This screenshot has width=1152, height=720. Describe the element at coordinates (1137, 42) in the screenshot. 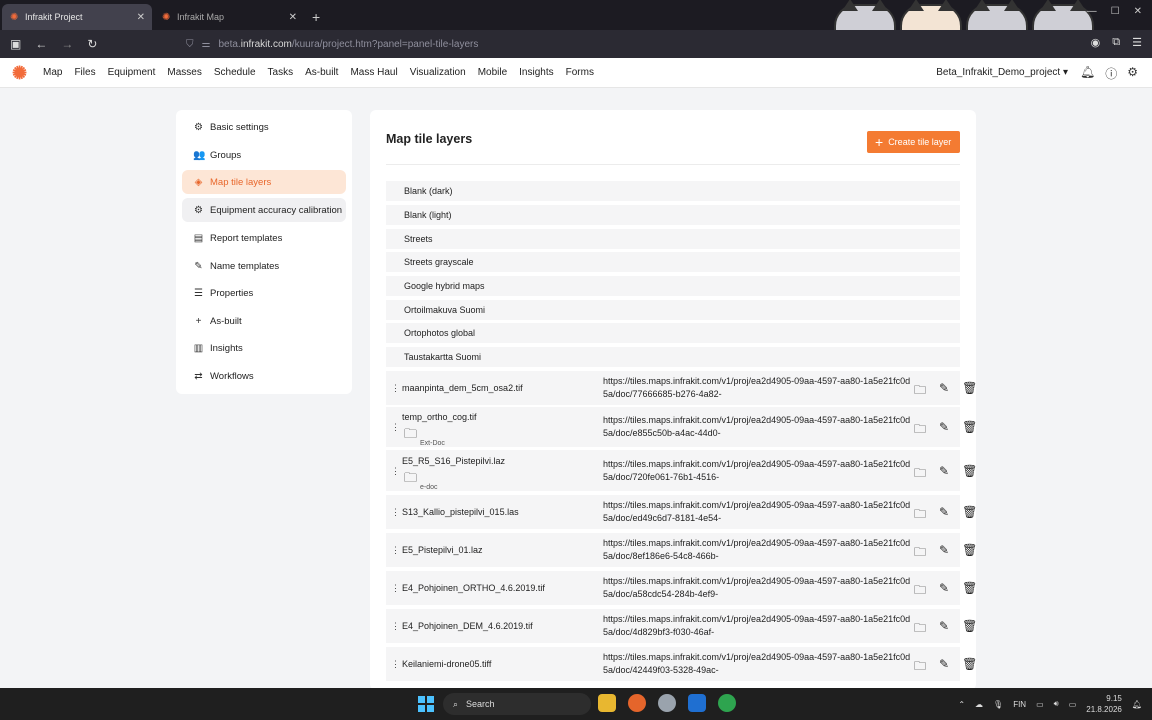

I see `menu-icon: ☰` at that location.